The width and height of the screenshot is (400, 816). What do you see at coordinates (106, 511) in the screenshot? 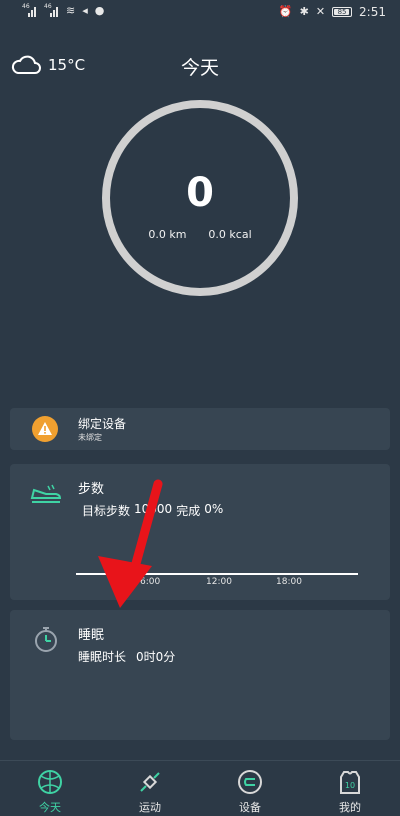
I see `goal-label: 目标步数` at bounding box center [106, 511].